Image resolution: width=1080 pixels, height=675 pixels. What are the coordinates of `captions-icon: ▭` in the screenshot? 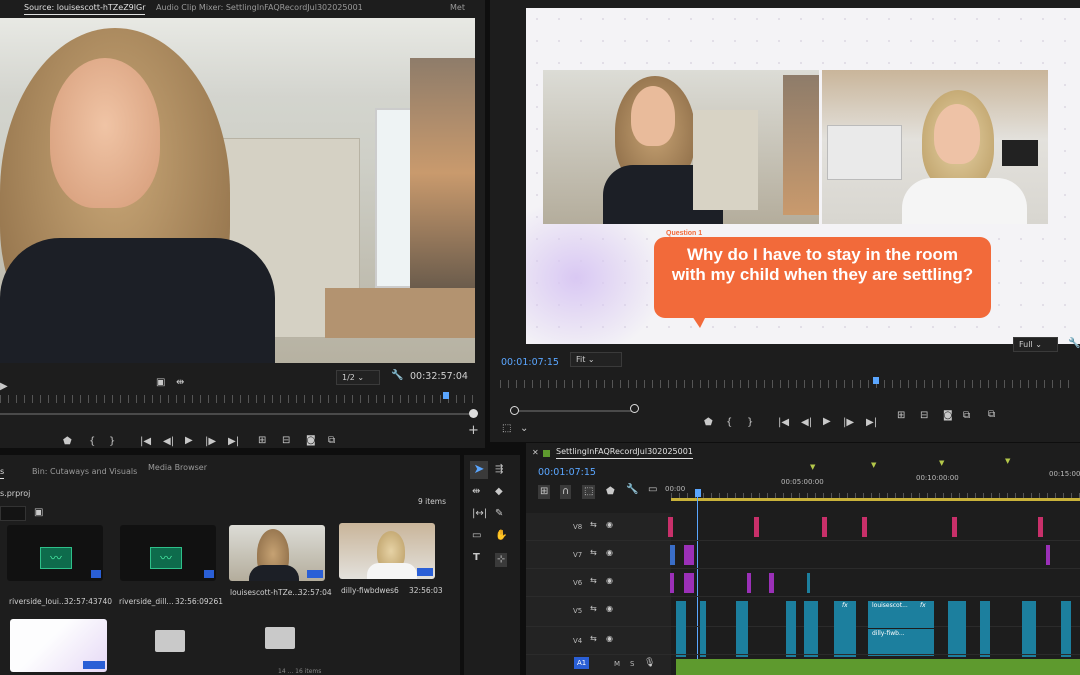 It's located at (652, 490).